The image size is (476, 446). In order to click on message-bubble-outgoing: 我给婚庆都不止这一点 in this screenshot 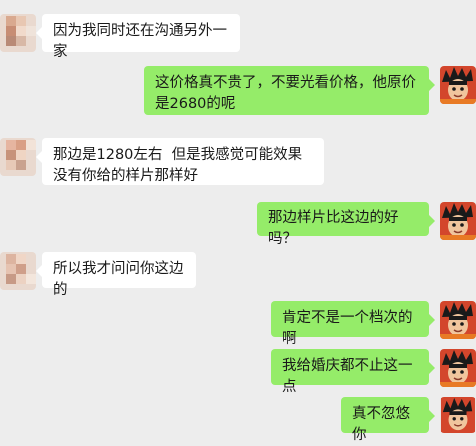, I will do `click(353, 372)`.